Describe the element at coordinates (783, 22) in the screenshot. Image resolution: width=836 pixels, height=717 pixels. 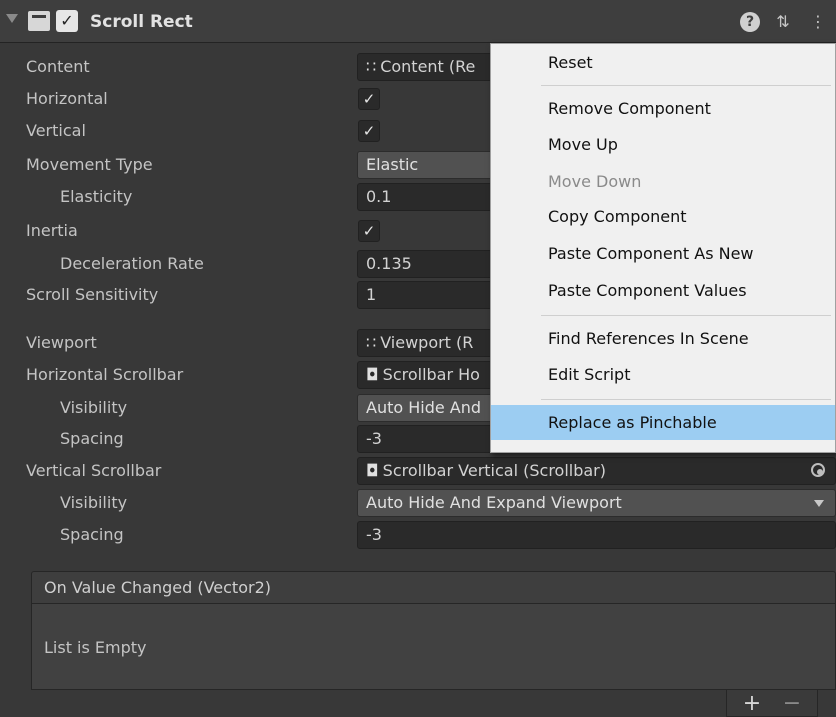
I see `presets-icon: ⇅` at that location.